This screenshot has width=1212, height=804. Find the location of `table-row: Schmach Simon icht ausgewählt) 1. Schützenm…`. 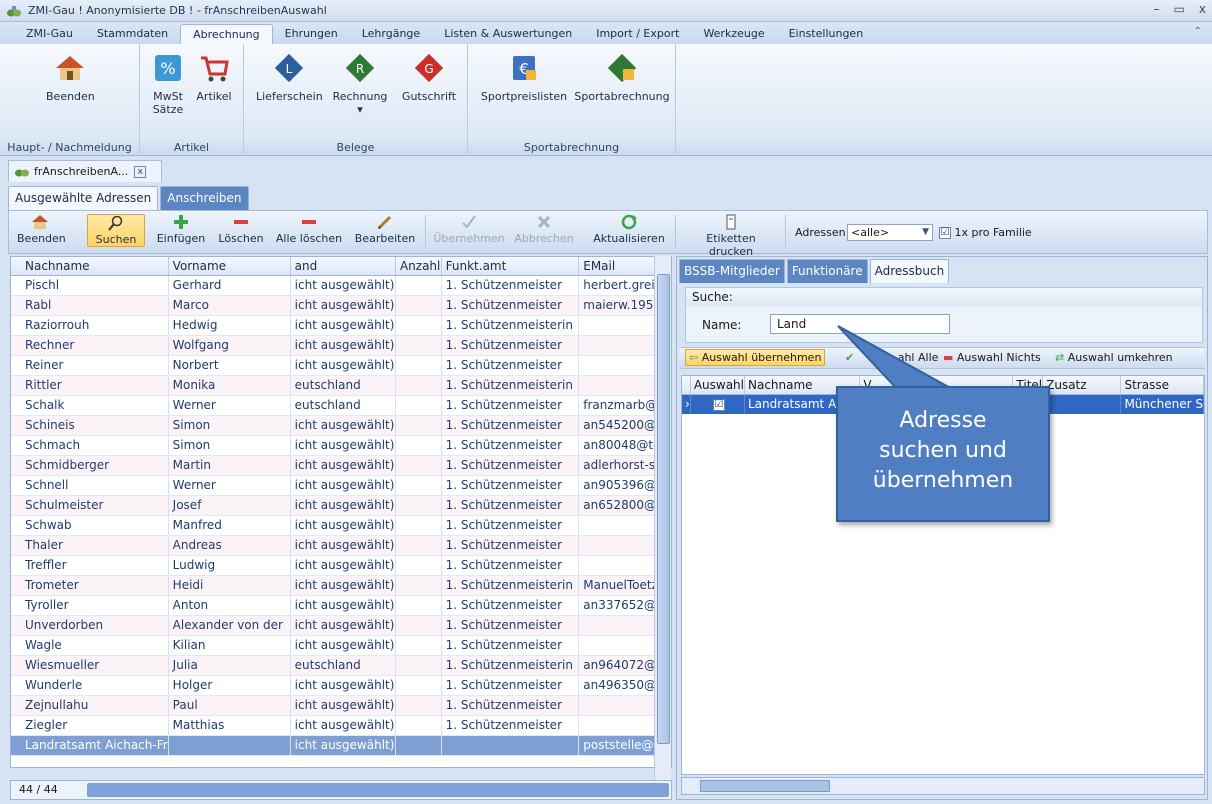

table-row: Schmach Simon icht ausgewählt) 1. Schützenm… is located at coordinates (341, 445).